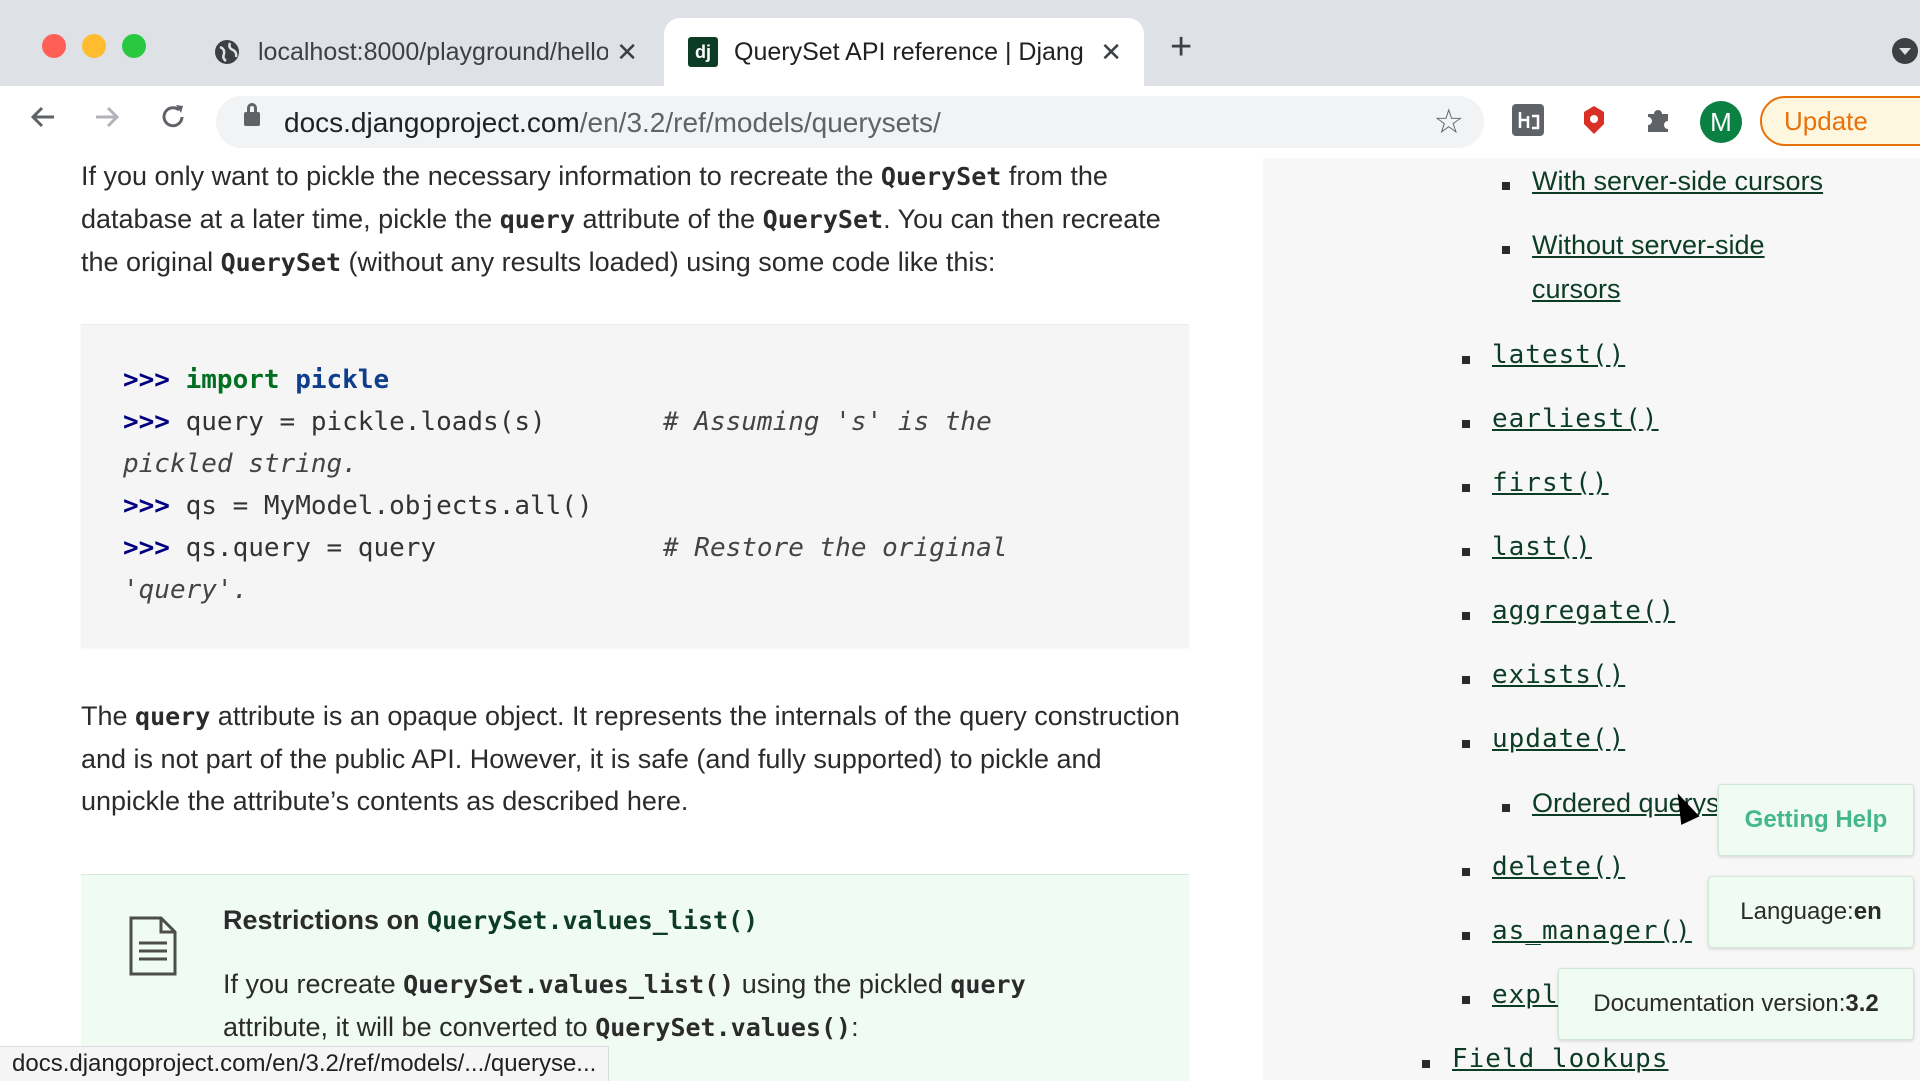 This screenshot has height=1081, width=1920. I want to click on values-link: QuerySet.values(), so click(723, 1027).